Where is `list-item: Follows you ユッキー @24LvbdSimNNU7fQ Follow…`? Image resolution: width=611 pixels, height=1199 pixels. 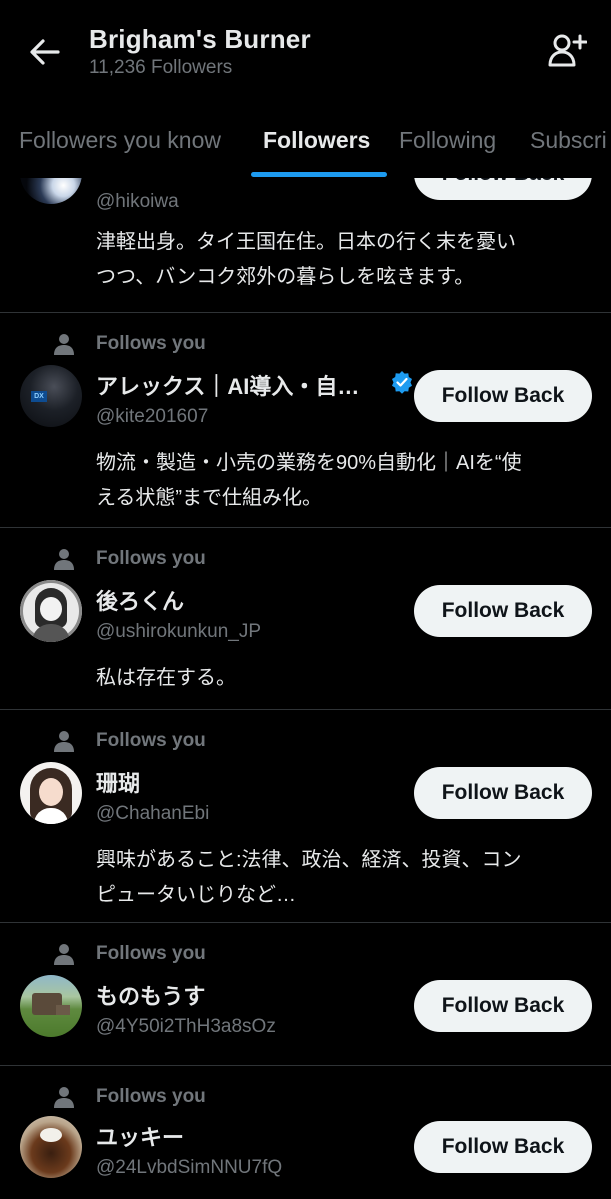
list-item: Follows you ユッキー @24LvbdSimNNU7fQ Follow… is located at coordinates (305, 1132).